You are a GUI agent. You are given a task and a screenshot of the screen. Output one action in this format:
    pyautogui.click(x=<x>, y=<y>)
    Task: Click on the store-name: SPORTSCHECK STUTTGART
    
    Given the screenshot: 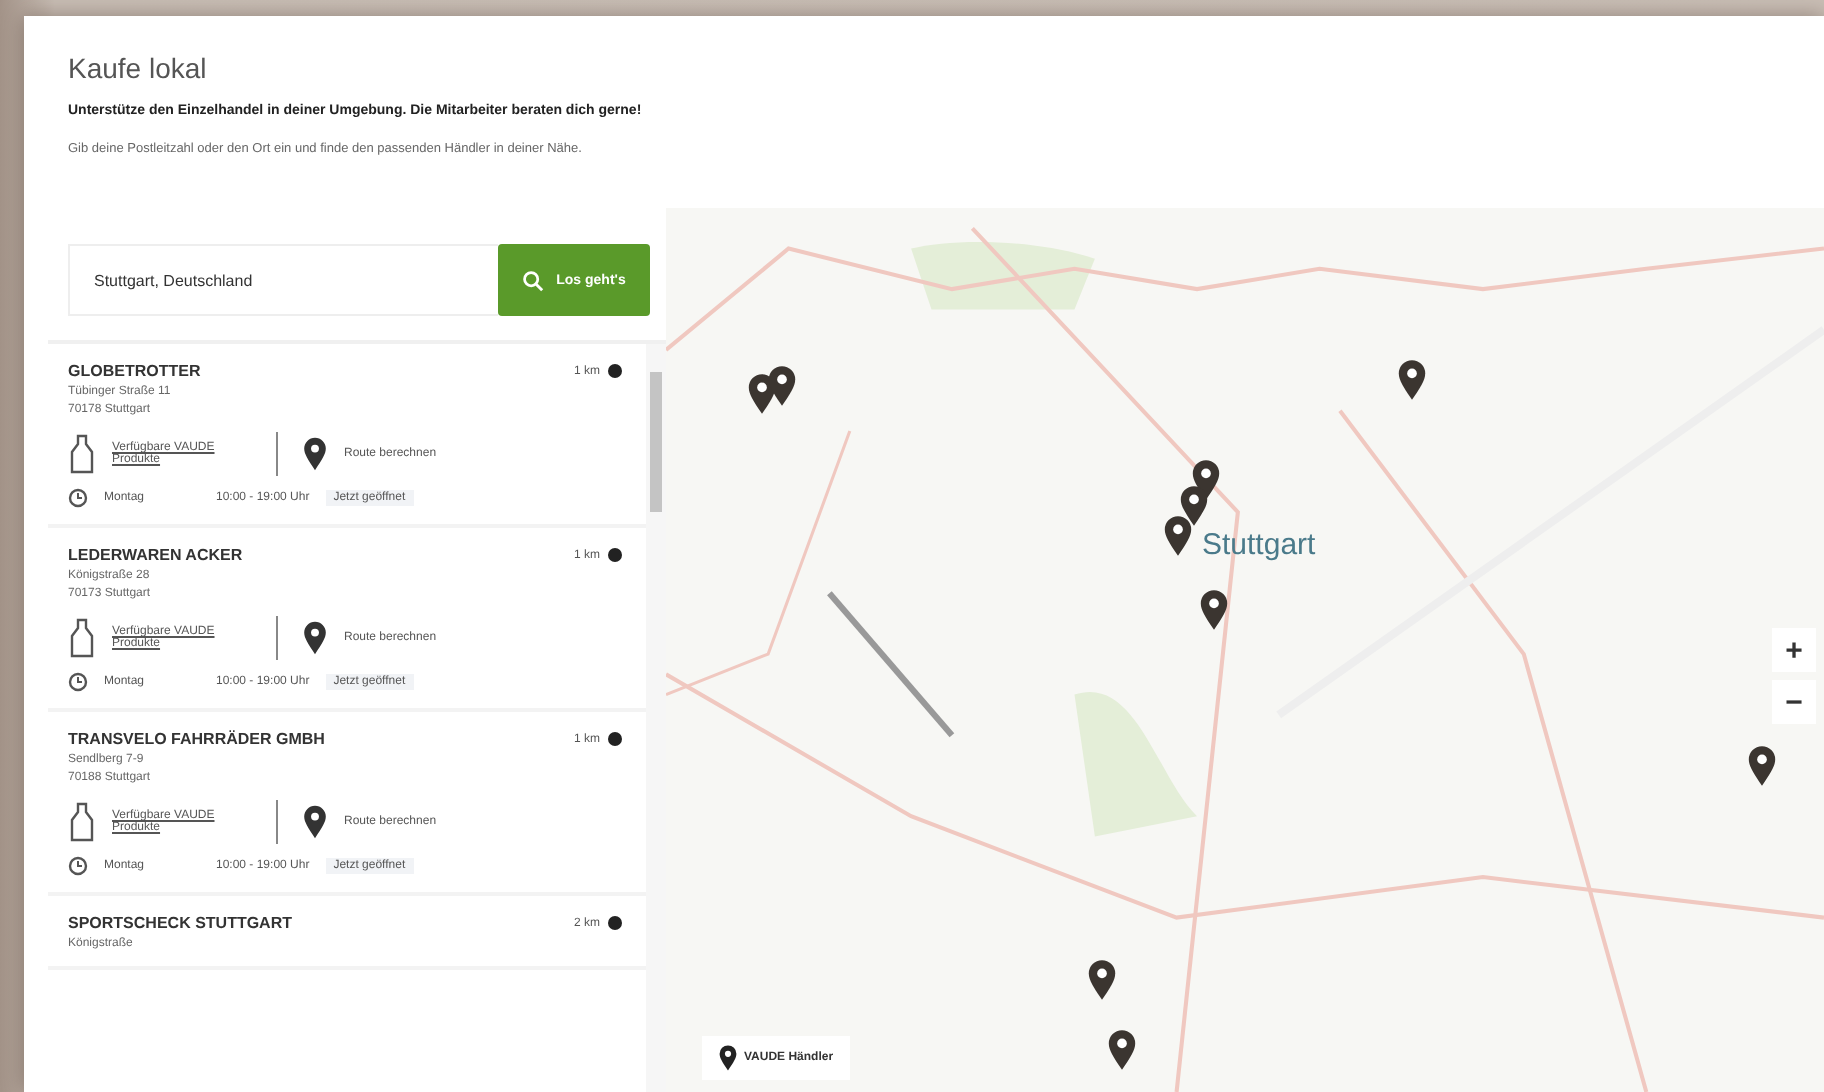 What is the action you would take?
    pyautogui.click(x=181, y=923)
    